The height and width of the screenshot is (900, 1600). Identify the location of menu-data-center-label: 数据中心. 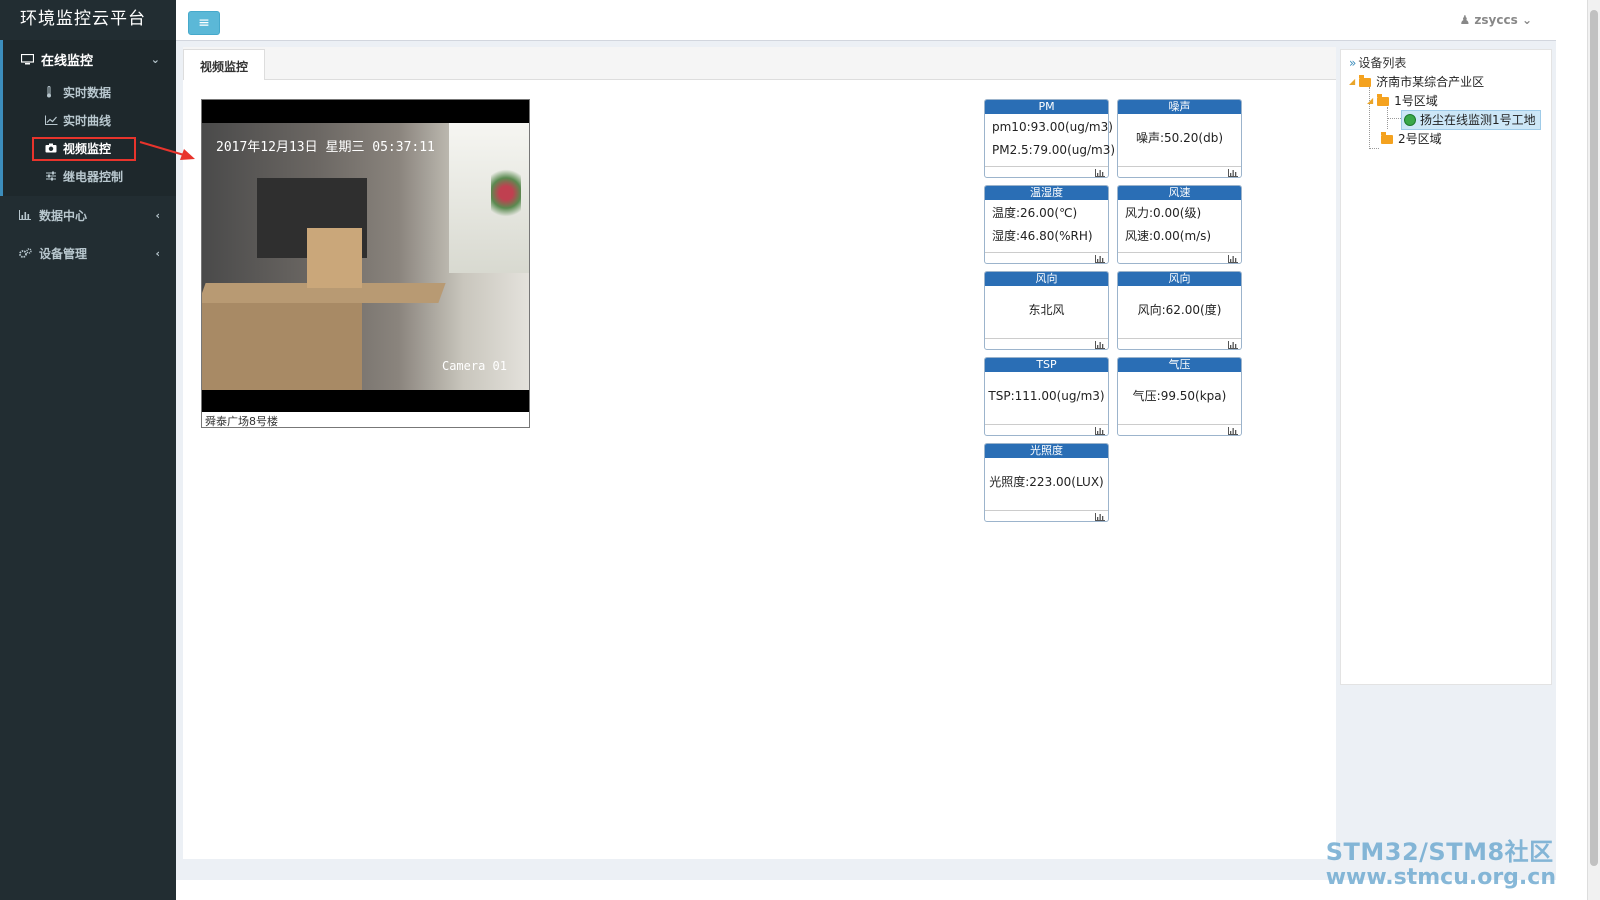
(63, 215).